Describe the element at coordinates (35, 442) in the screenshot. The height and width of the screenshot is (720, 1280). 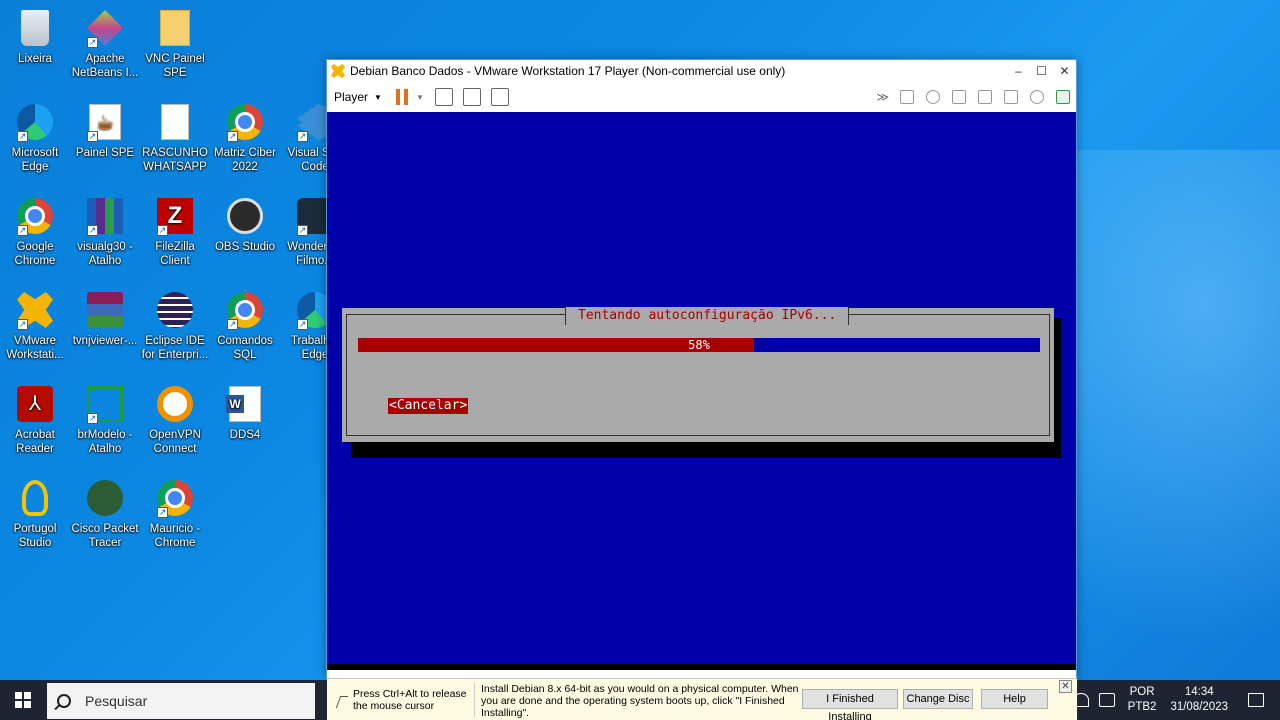
I see `desktop-icon-label: Acrobat Reader` at that location.